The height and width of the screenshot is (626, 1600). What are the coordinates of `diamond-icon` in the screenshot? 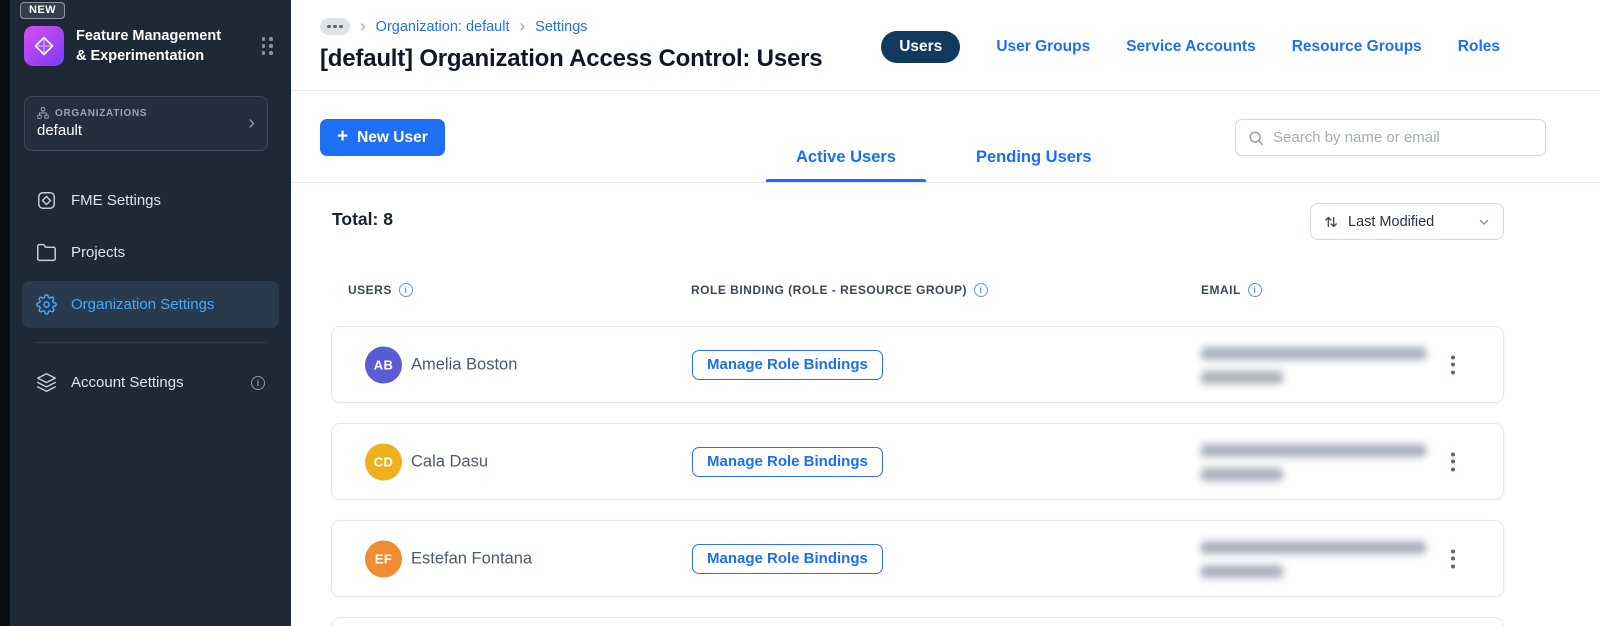 It's located at (44, 46).